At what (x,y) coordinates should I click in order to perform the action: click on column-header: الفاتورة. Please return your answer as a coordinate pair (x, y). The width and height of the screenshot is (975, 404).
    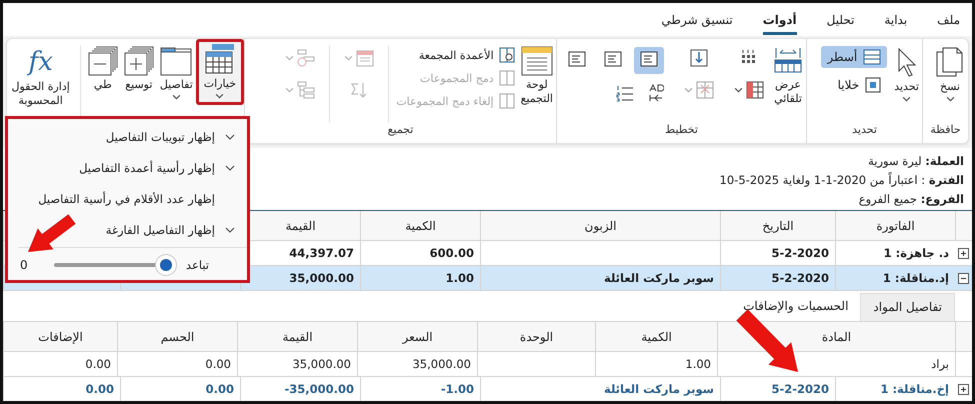
    Looking at the image, I should click on (895, 225).